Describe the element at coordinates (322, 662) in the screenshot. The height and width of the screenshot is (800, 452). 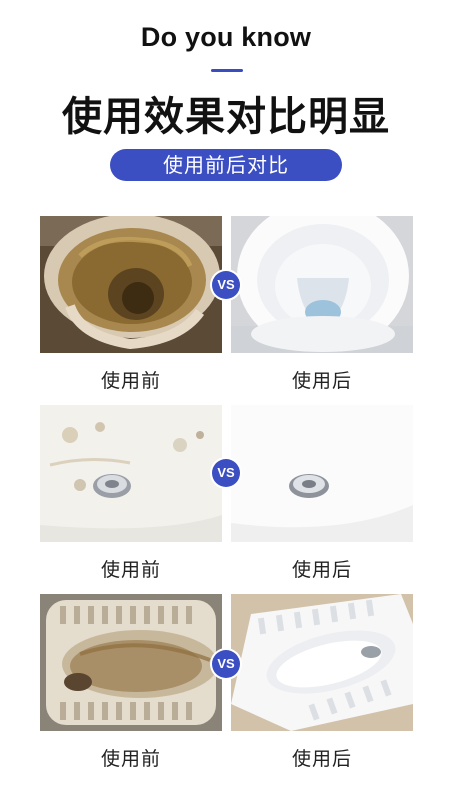
I see `after-photo-squat-toilet` at that location.